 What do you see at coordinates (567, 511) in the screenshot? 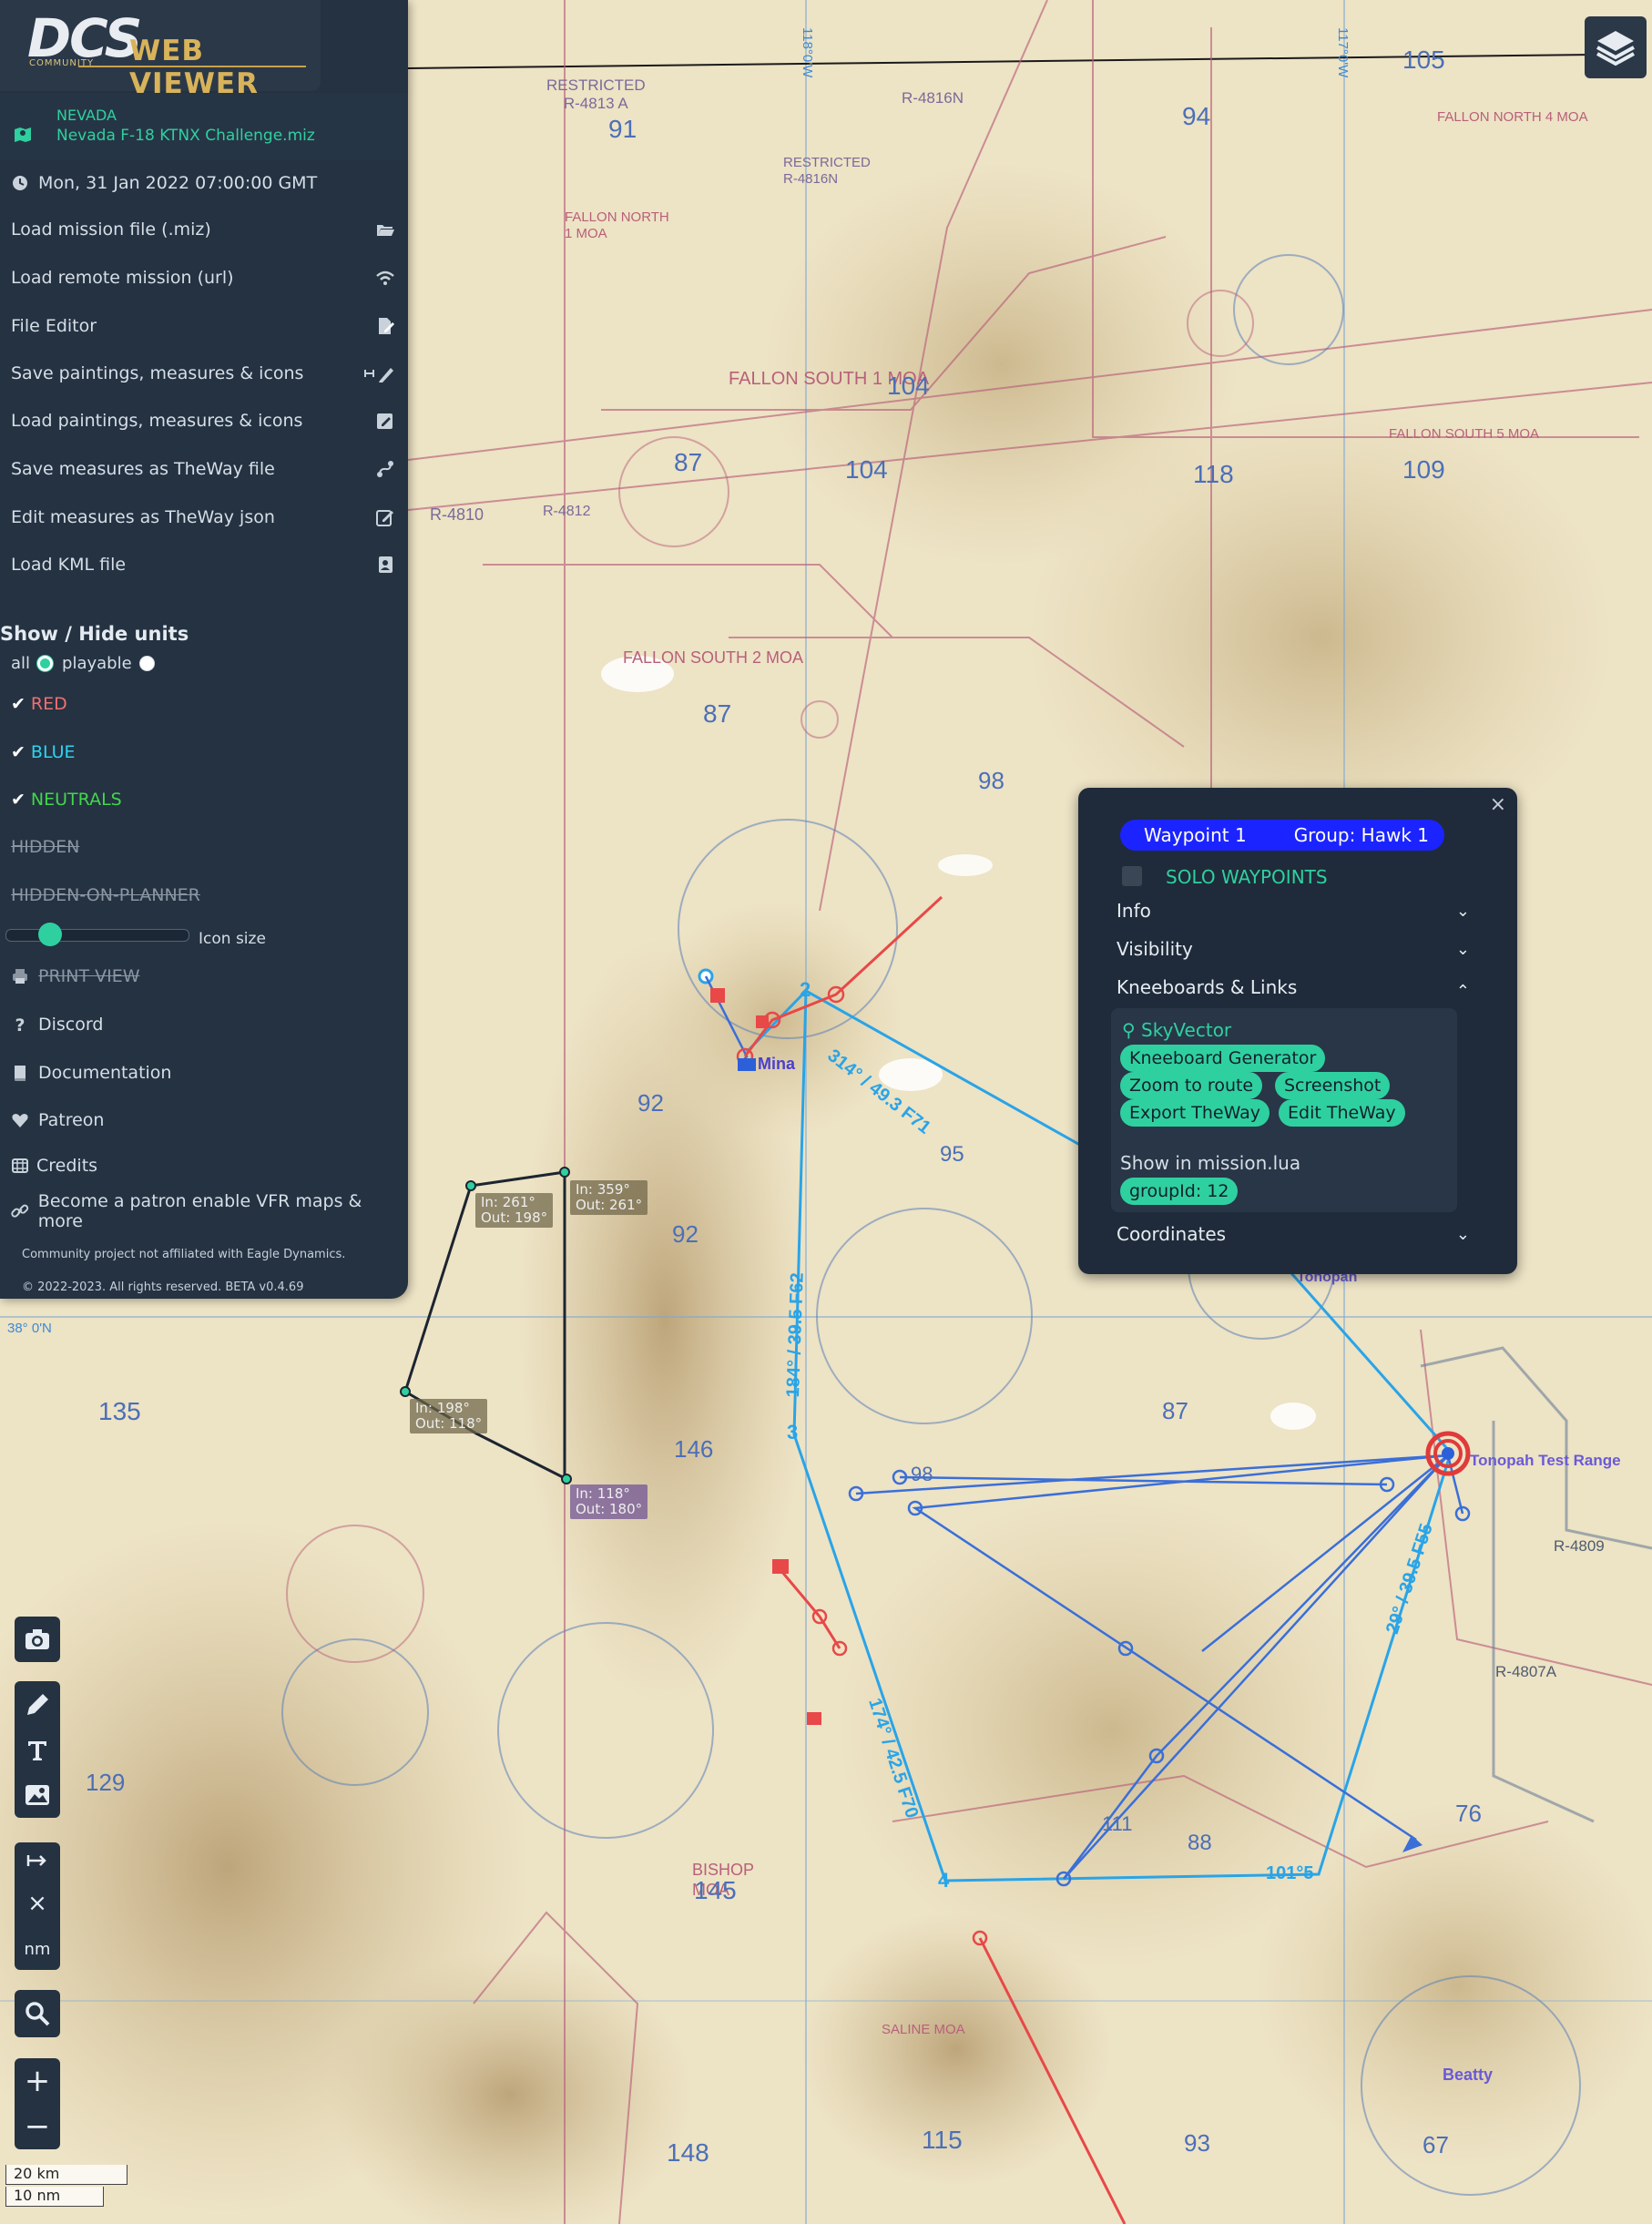
I see `r4812-label: R-4812` at bounding box center [567, 511].